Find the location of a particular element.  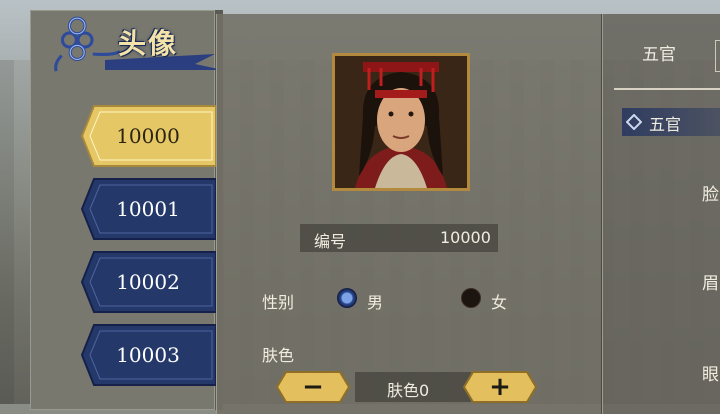

title-banner: 头像 is located at coordinates (121, 40).